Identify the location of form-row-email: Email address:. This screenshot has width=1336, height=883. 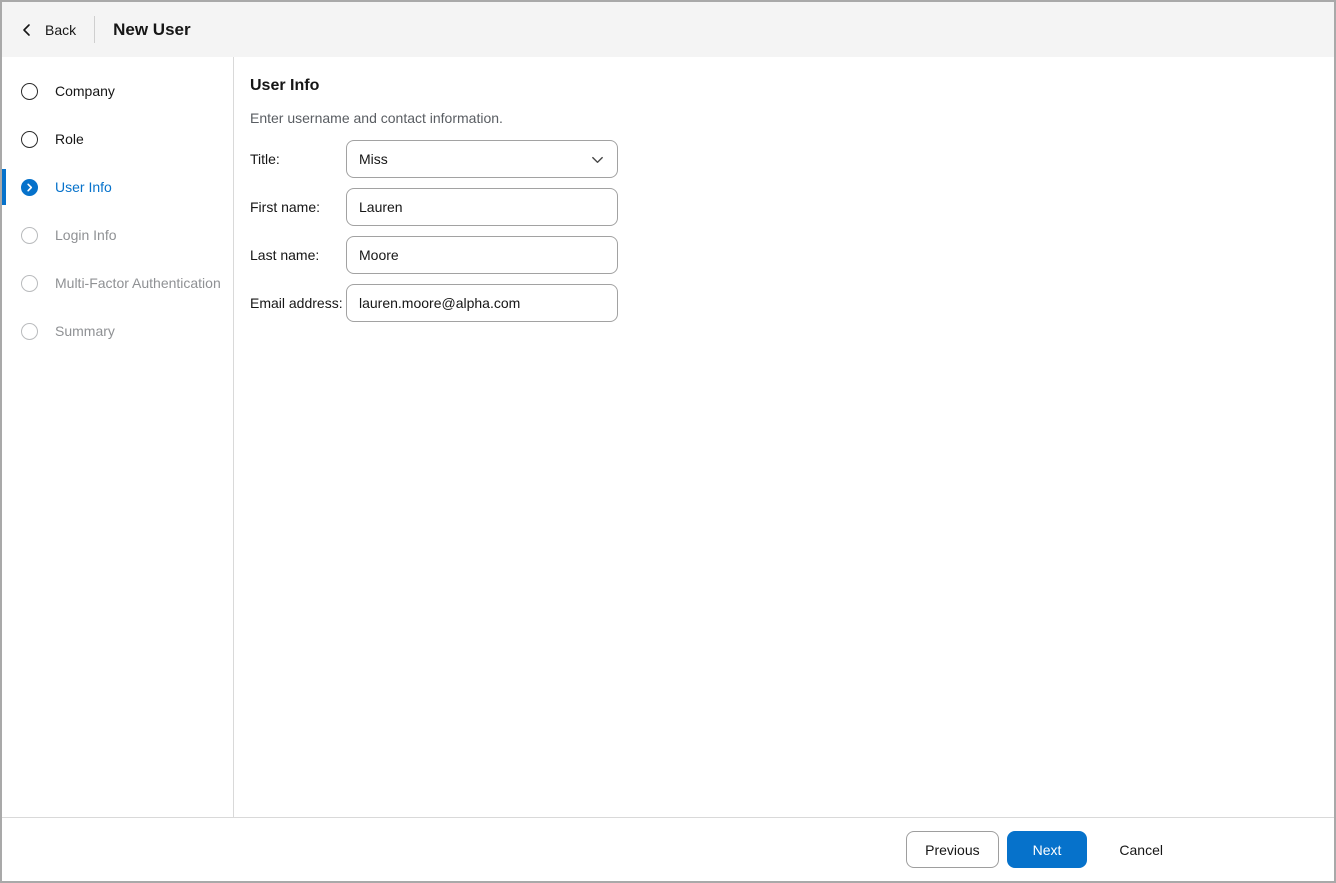
(780, 303).